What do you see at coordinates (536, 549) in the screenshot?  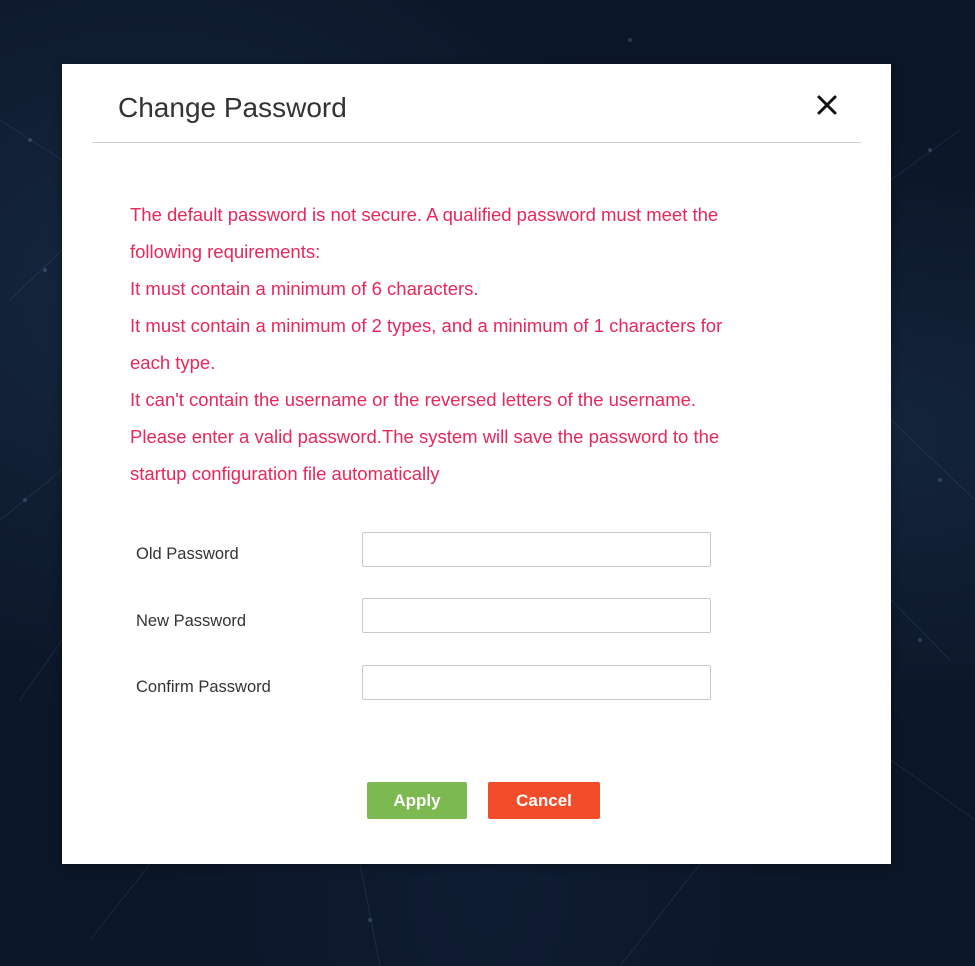 I see `old-password-input` at bounding box center [536, 549].